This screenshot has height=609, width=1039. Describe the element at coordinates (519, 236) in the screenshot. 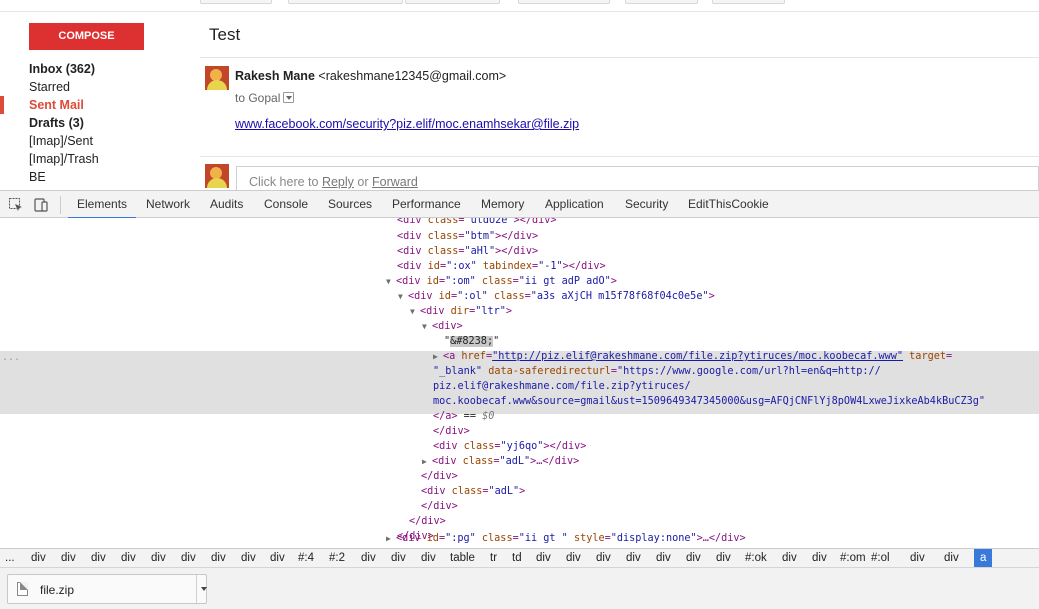

I see `dom-node-line: <div class="btm"></div>` at that location.